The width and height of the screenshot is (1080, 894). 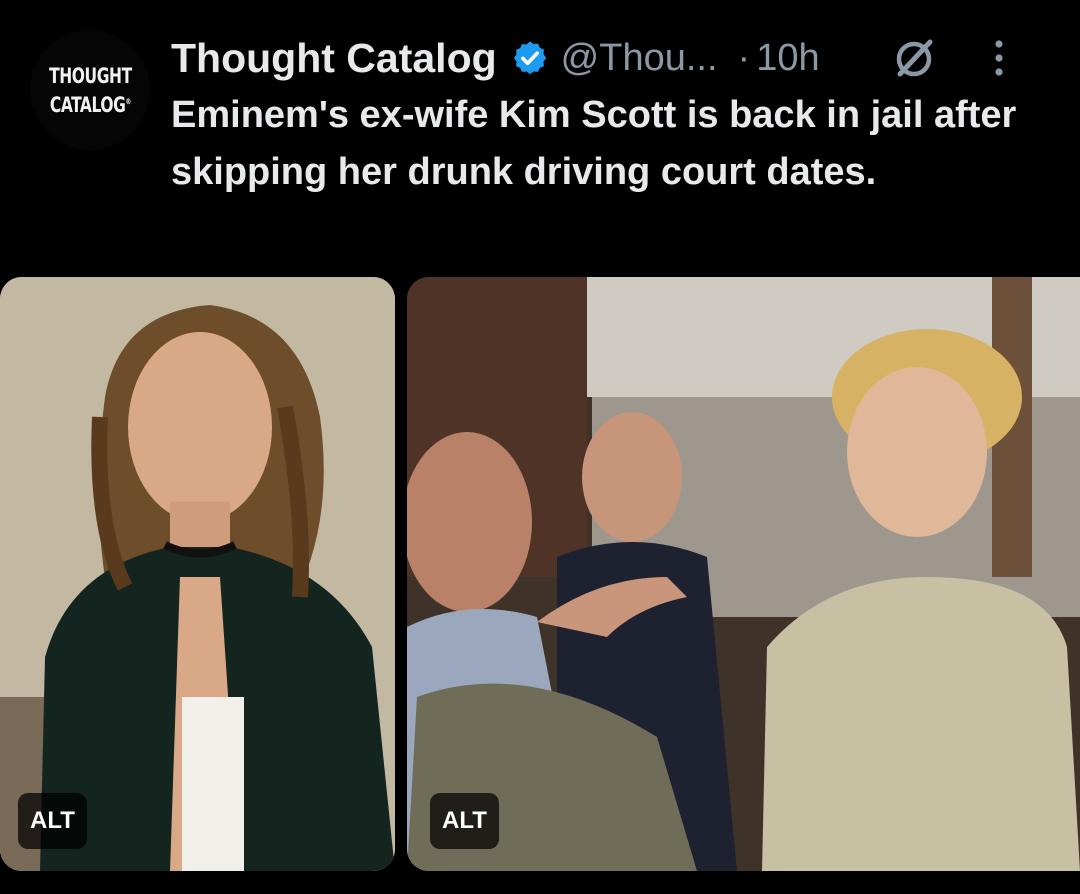 What do you see at coordinates (914, 58) in the screenshot?
I see `grok-icon` at bounding box center [914, 58].